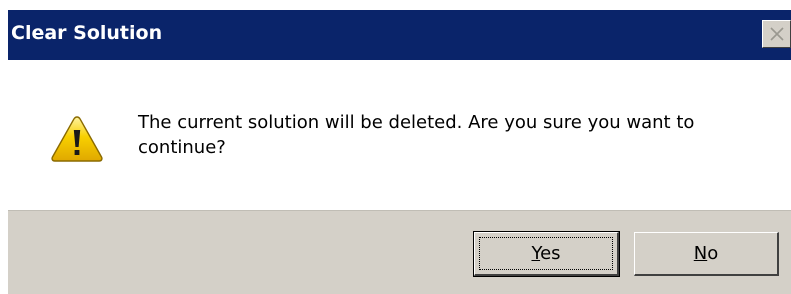 The width and height of the screenshot is (791, 294). What do you see at coordinates (87, 33) in the screenshot?
I see `window-title: Clear Solution` at bounding box center [87, 33].